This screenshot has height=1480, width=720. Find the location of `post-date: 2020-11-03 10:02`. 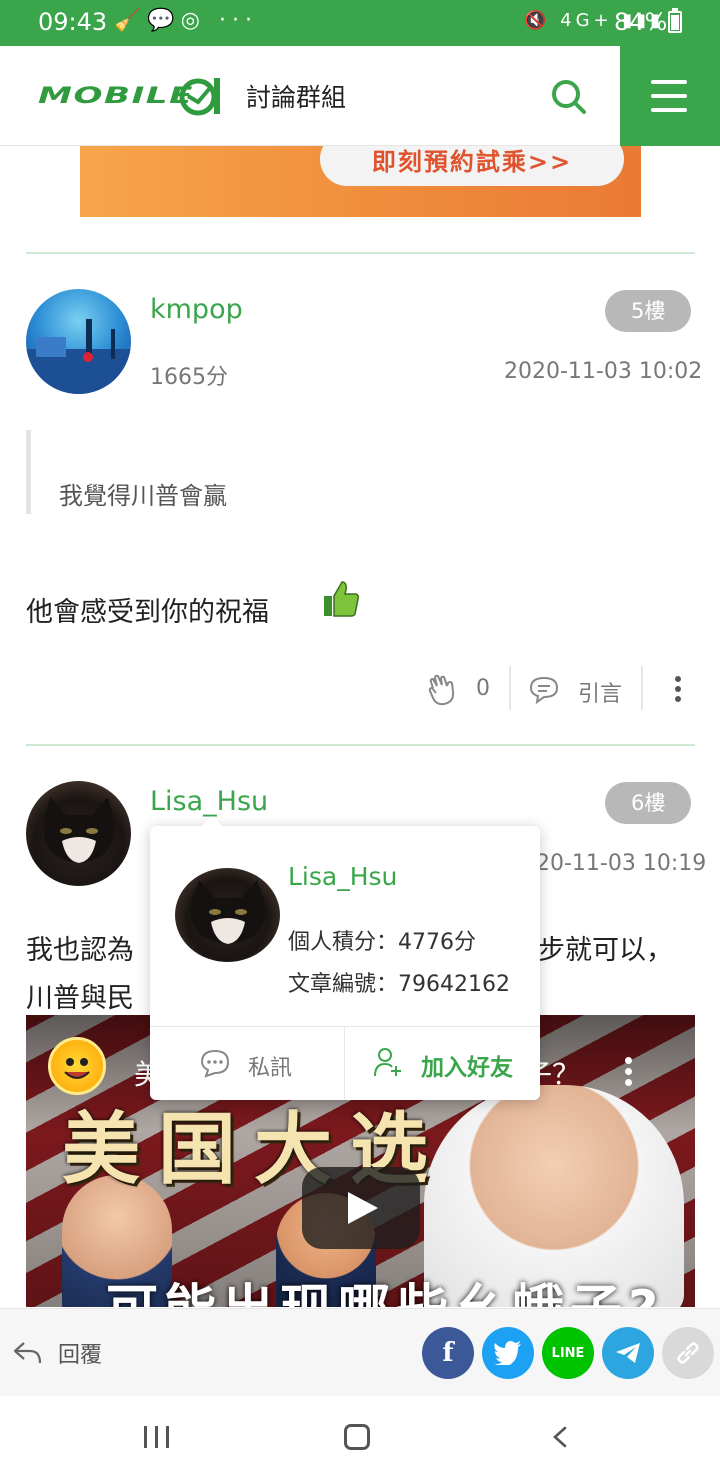

post-date: 2020-11-03 10:02 is located at coordinates (603, 371).